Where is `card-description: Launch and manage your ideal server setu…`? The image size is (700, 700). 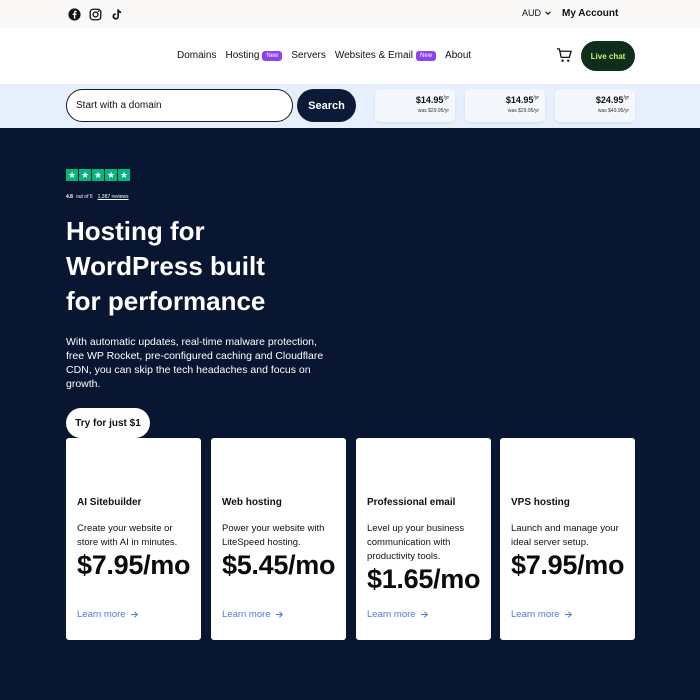
card-description: Launch and manage your ideal server setu… is located at coordinates (565, 535).